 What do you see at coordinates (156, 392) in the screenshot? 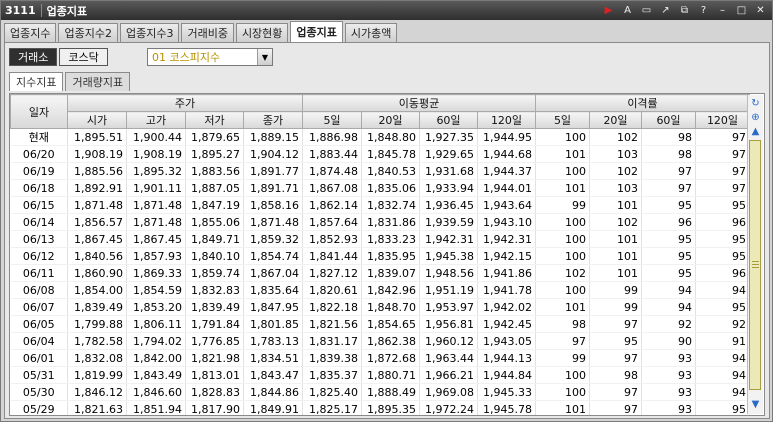
I see `value-cell: 1,846.60` at bounding box center [156, 392].